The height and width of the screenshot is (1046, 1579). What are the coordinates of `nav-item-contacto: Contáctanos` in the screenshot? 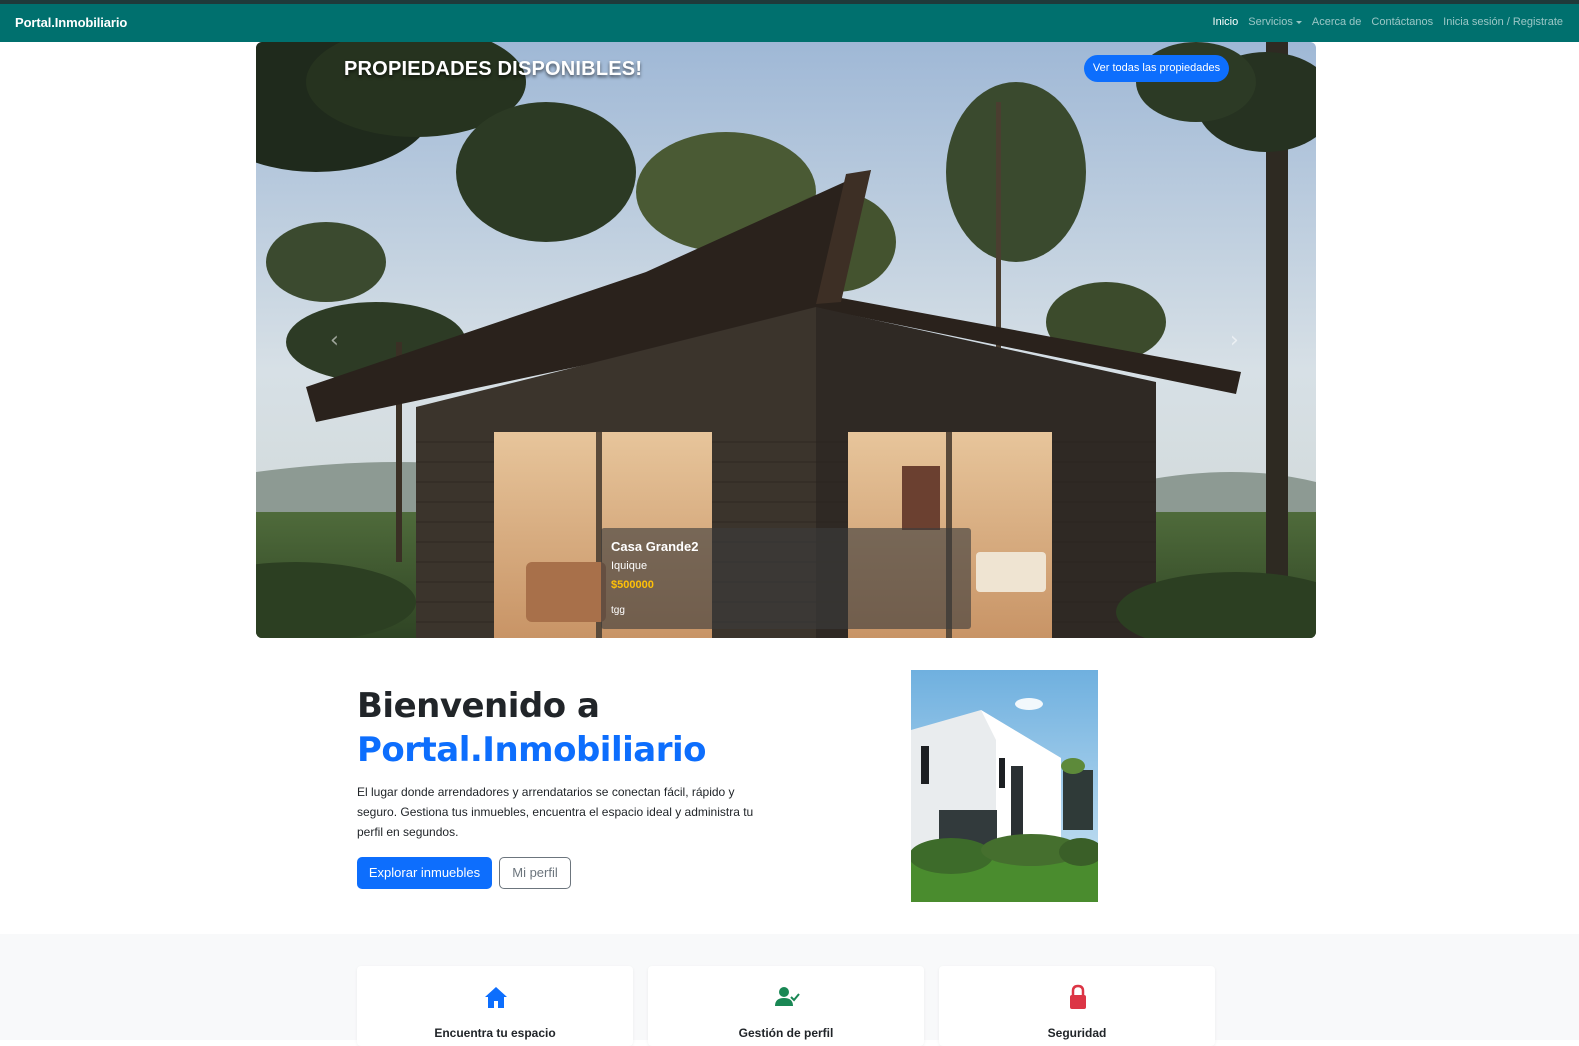 It's located at (1402, 22).